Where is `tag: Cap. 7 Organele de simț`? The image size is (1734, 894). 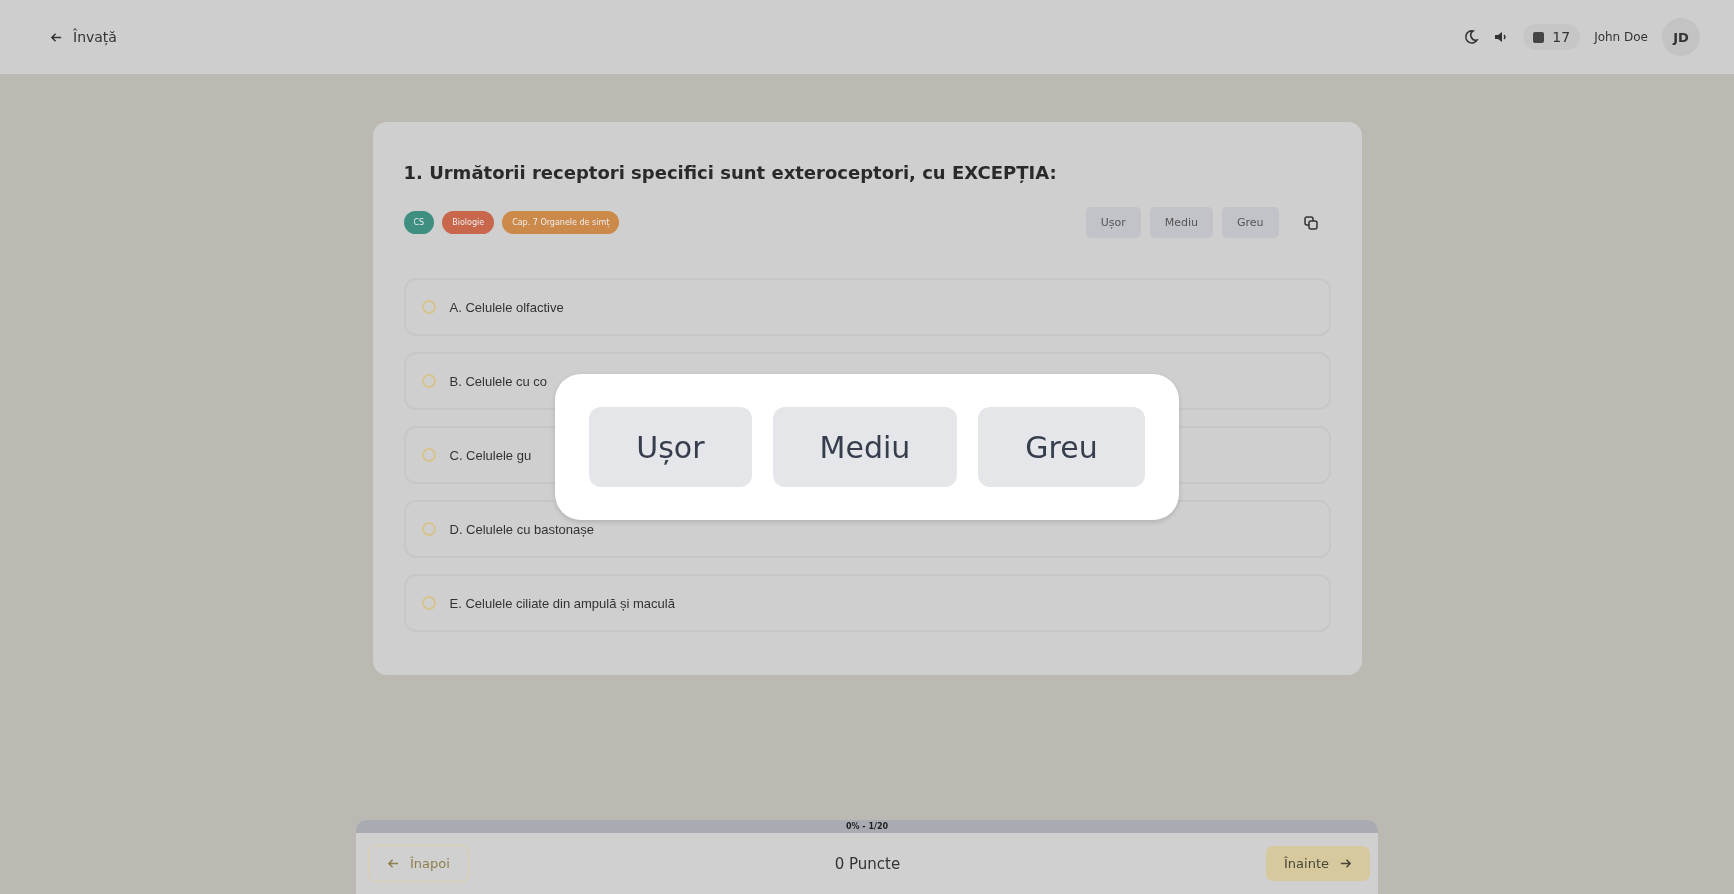 tag: Cap. 7 Organele de simț is located at coordinates (561, 222).